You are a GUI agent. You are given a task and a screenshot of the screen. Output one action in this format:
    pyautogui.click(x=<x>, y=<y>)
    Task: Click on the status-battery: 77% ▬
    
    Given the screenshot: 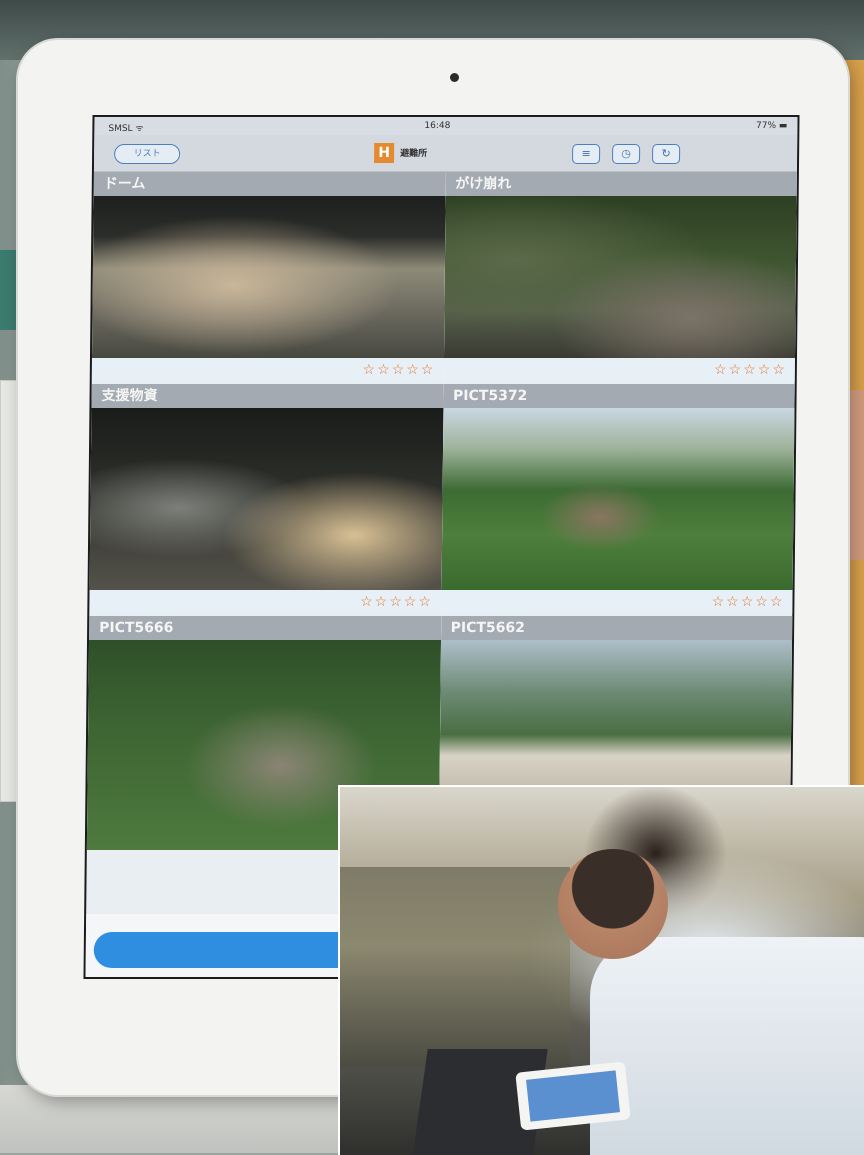 What is the action you would take?
    pyautogui.click(x=771, y=126)
    